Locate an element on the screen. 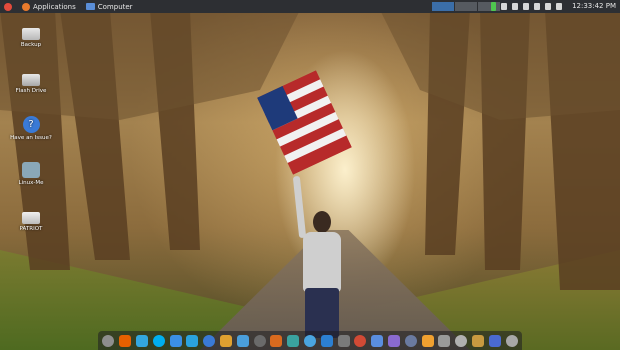 The image size is (620, 350). system-tray is located at coordinates (526, 6).